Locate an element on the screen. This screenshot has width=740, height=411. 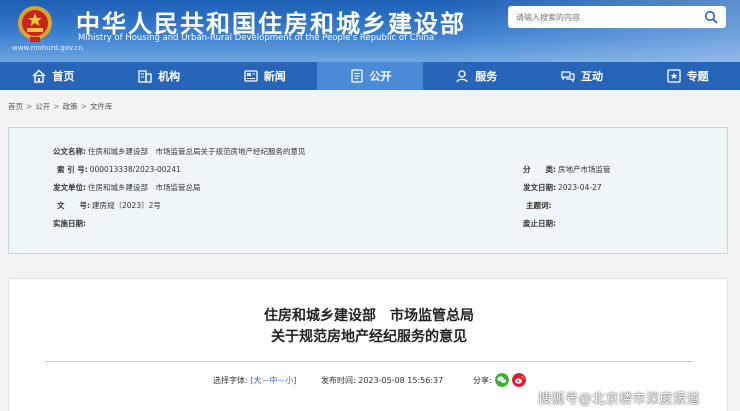
breadcrumb-item-home: 首页 is located at coordinates (15, 106).